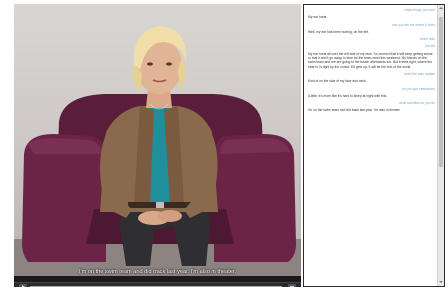 This screenshot has height=291, width=448. I want to click on video-controls, so click(157, 284).